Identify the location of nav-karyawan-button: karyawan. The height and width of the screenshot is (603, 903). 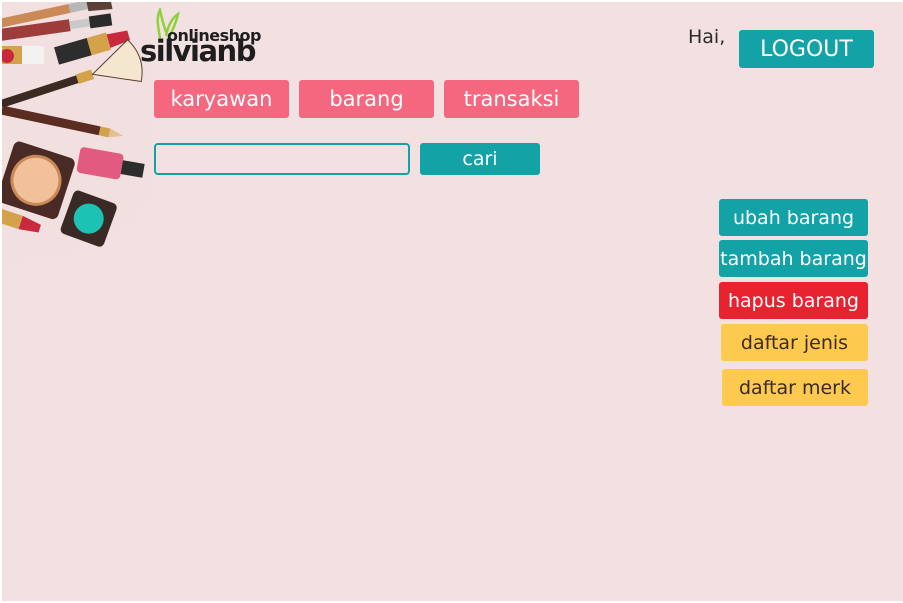
(221, 99).